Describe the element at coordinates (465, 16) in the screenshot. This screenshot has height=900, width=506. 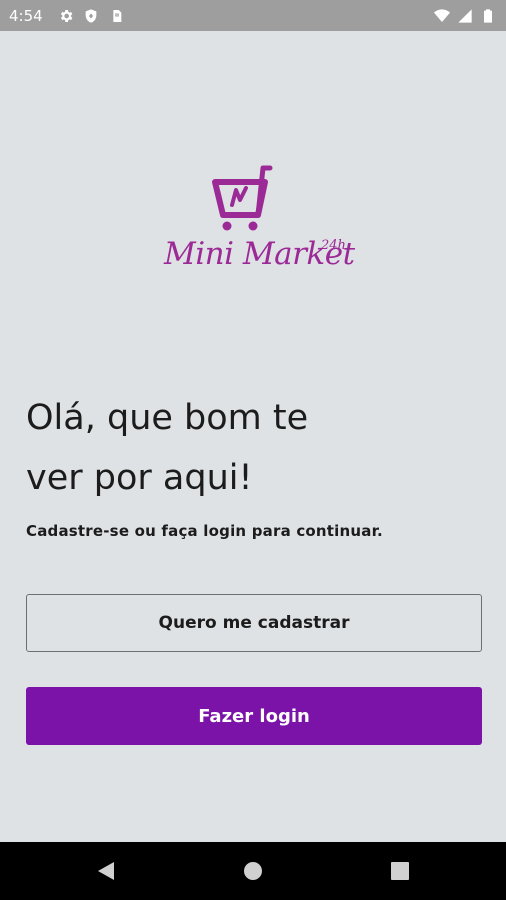
I see `signal-icon` at that location.